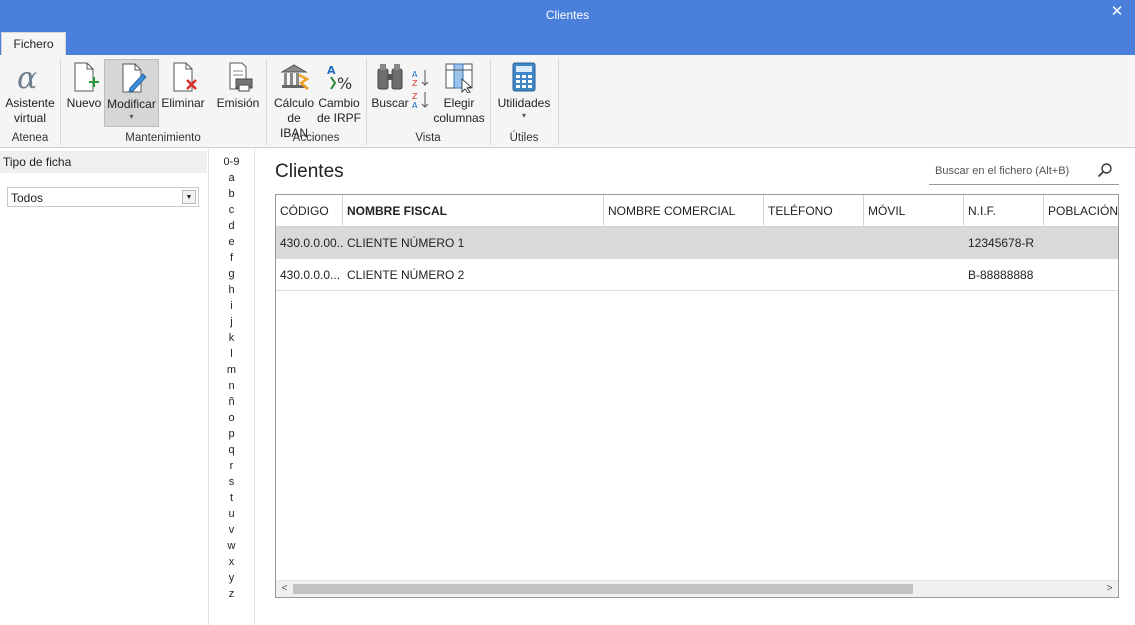 Image resolution: width=1135 pixels, height=625 pixels. Describe the element at coordinates (524, 77) in the screenshot. I see `calculator-icon` at that location.